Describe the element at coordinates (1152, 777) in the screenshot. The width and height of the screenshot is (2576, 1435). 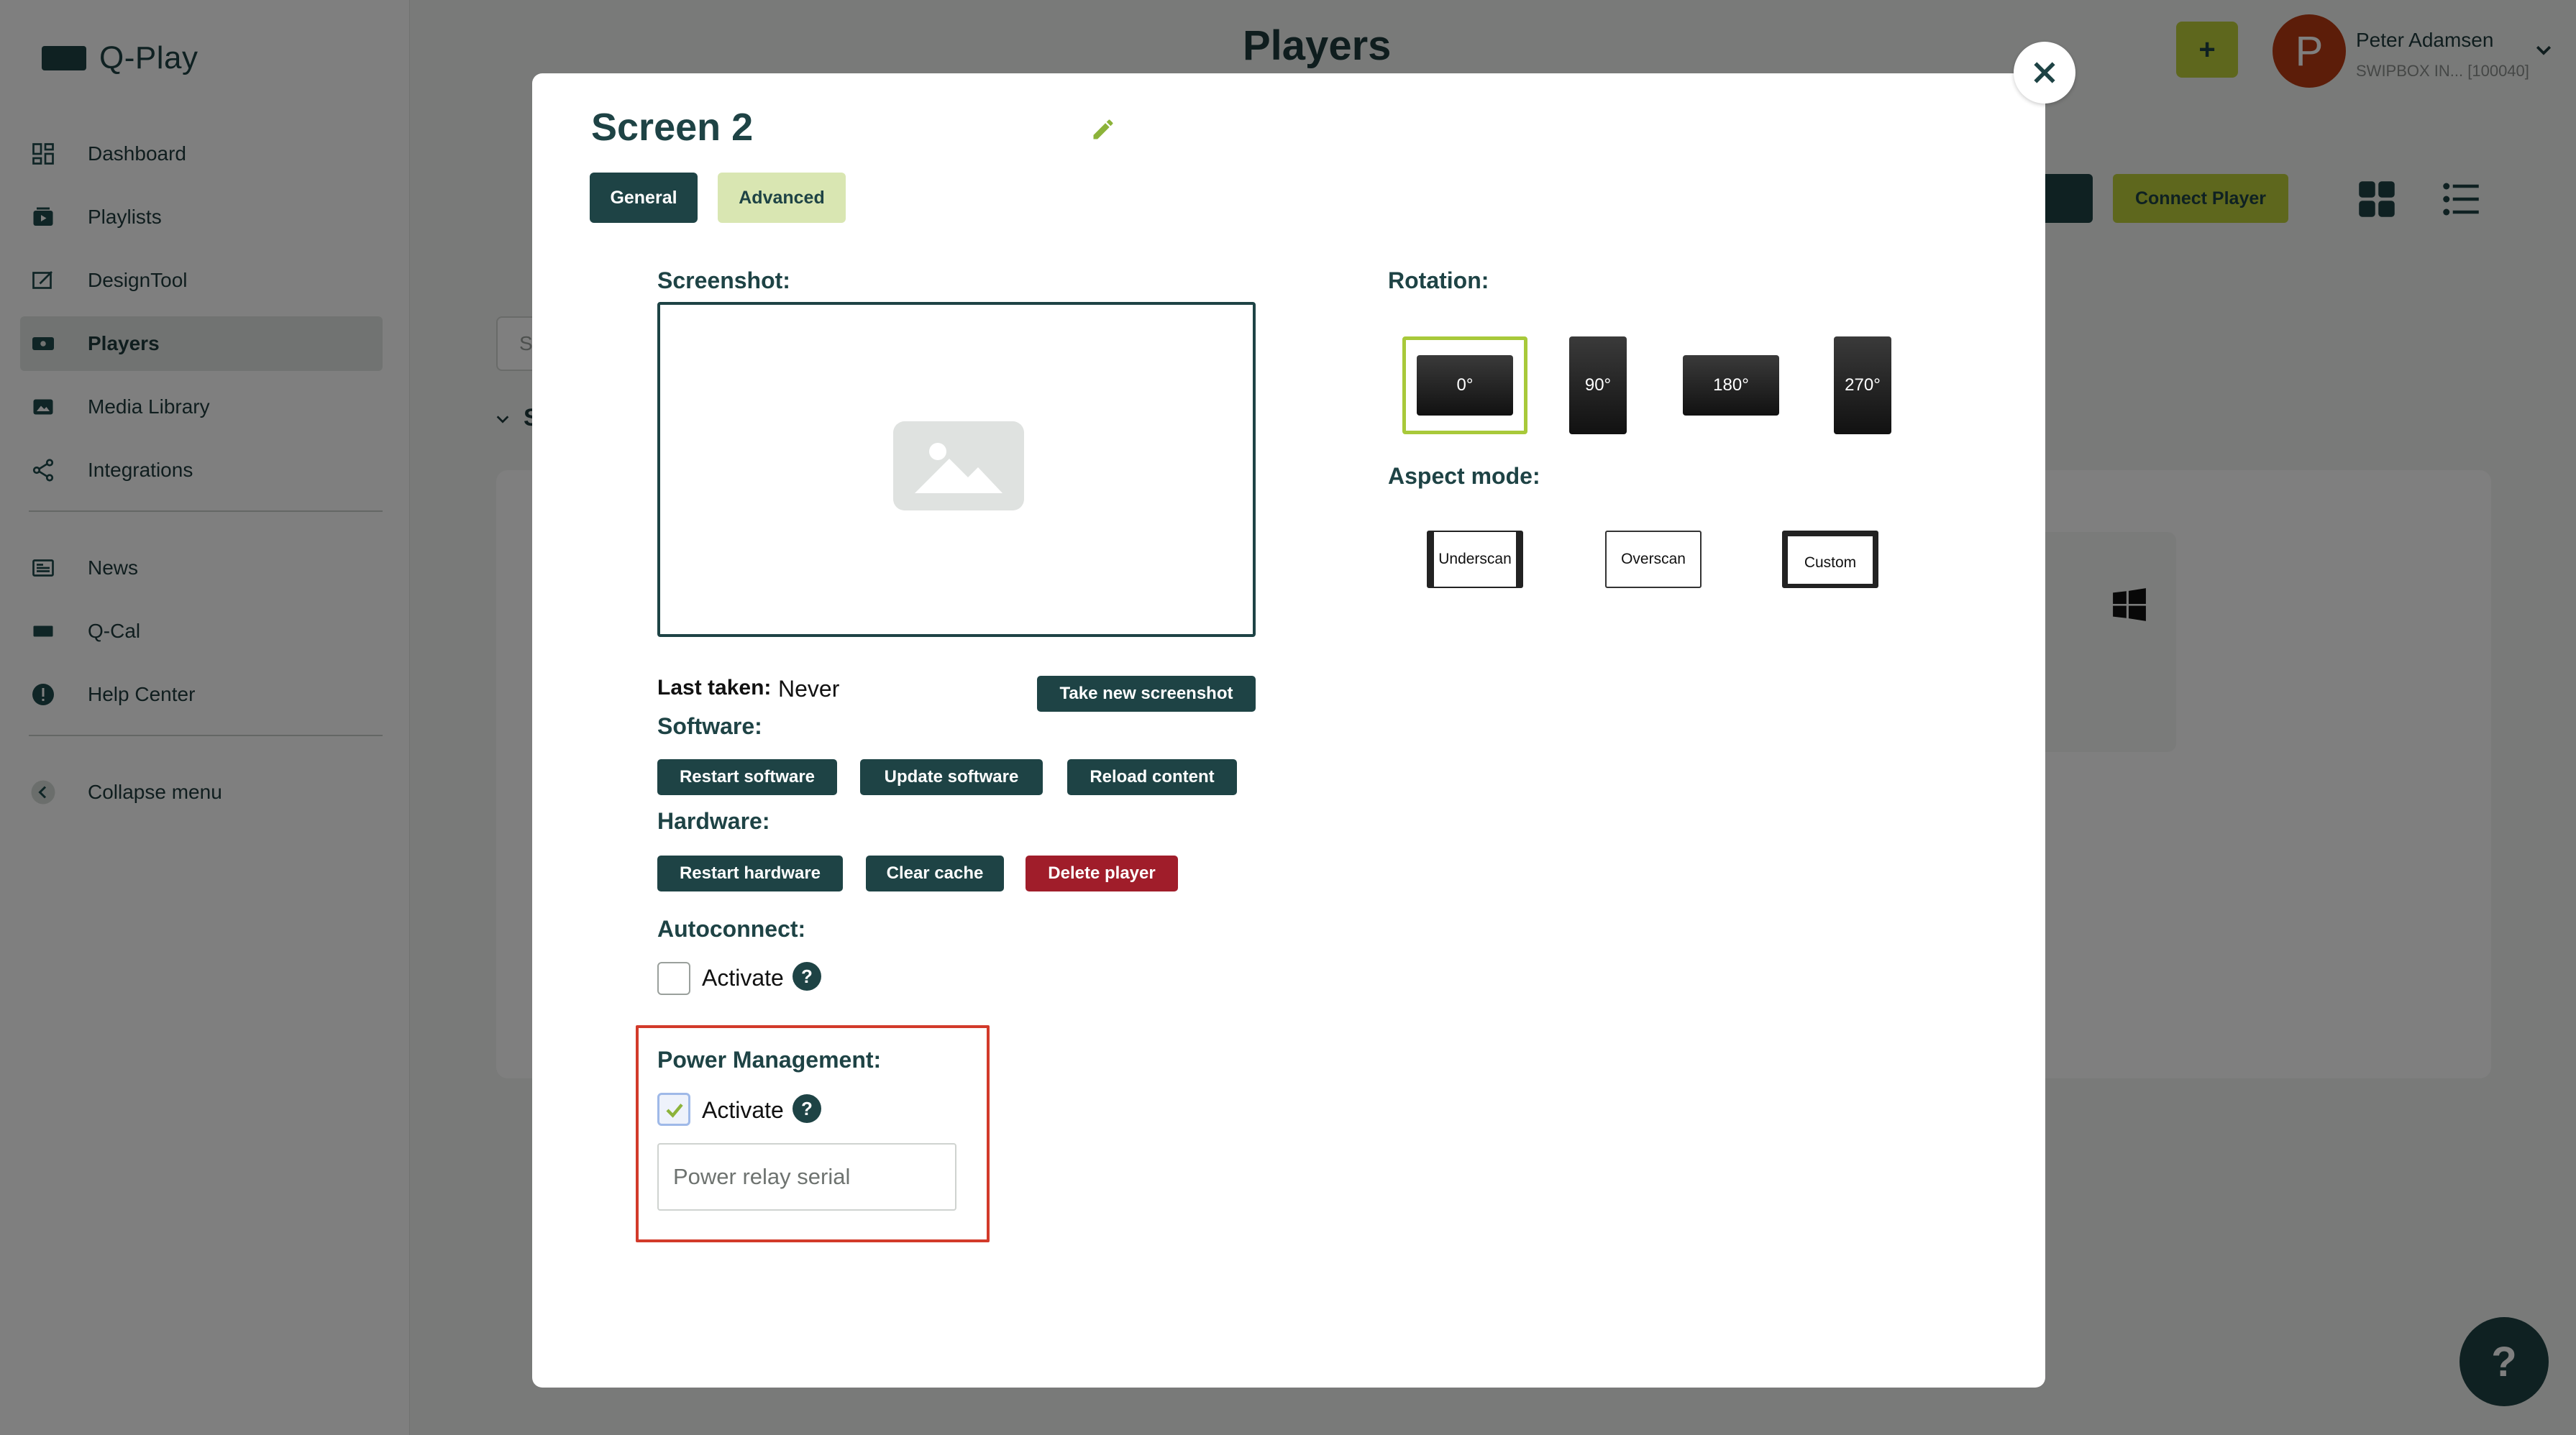
I see `reload-content-button: Reload content` at that location.